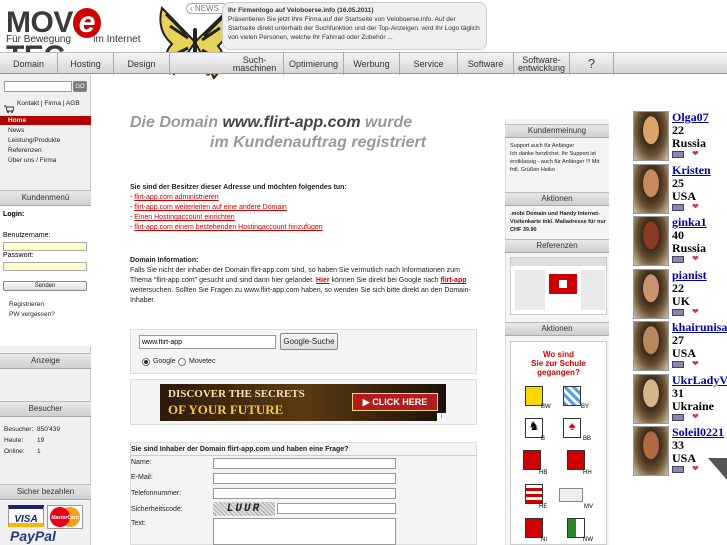 Image resolution: width=727 pixels, height=545 pixels. Describe the element at coordinates (157, 509) in the screenshot. I see `form-label-captcha: Sicherheitscode:` at that location.